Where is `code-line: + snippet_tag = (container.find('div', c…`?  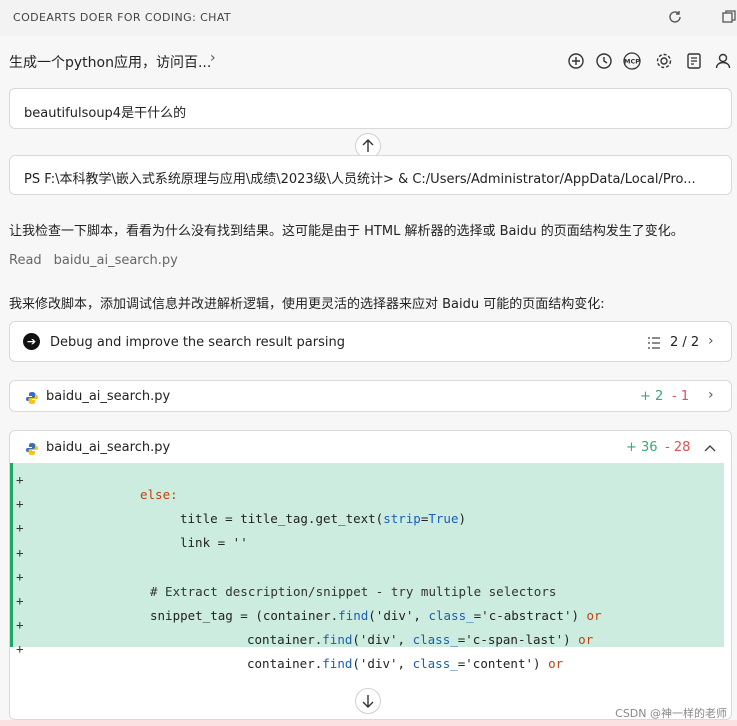 code-line: + snippet_tag = (container.find('div', c… is located at coordinates (368, 600).